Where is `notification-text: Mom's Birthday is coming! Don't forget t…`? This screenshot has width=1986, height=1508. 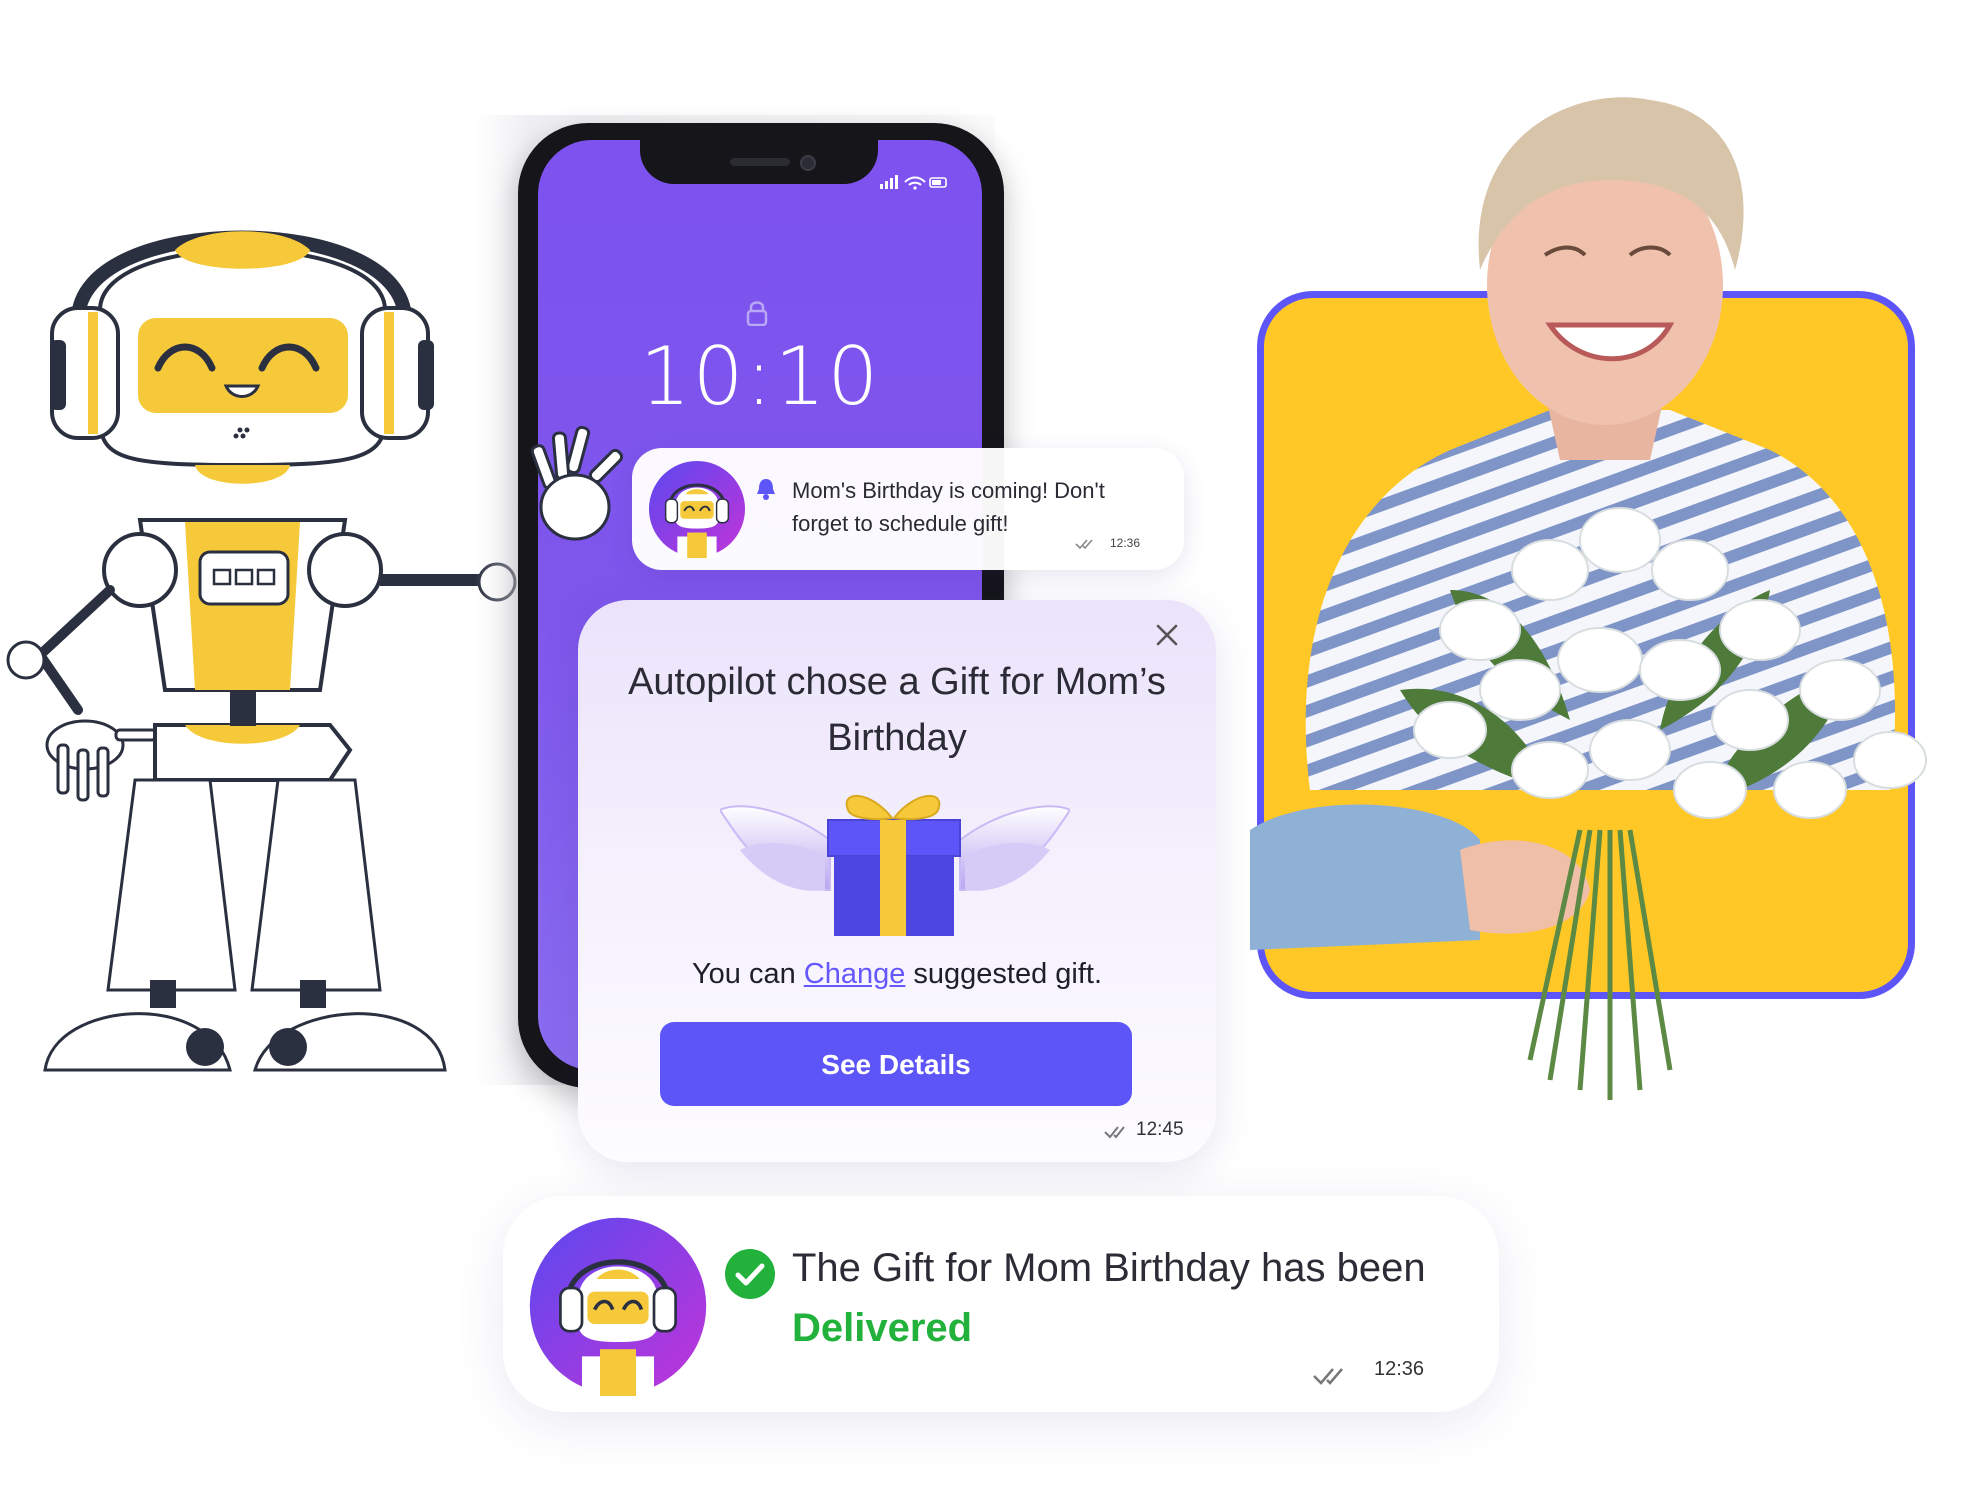
notification-text: Mom's Birthday is coming! Don't forget t… is located at coordinates (948, 507).